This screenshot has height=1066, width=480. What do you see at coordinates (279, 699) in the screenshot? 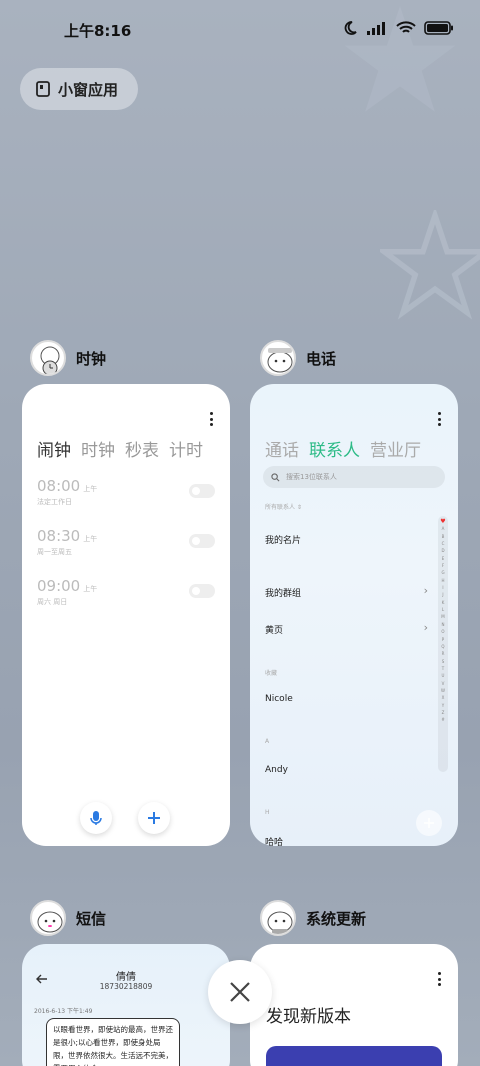
I see `contact-row: Nicole` at bounding box center [279, 699].